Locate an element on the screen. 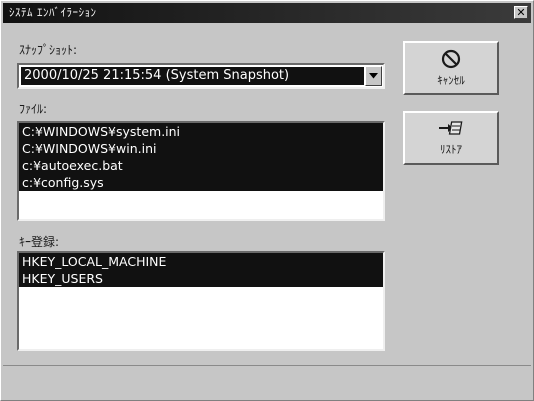 This screenshot has width=534, height=401. list-item: HKEY_LOCAL_MACHINE is located at coordinates (201, 261).